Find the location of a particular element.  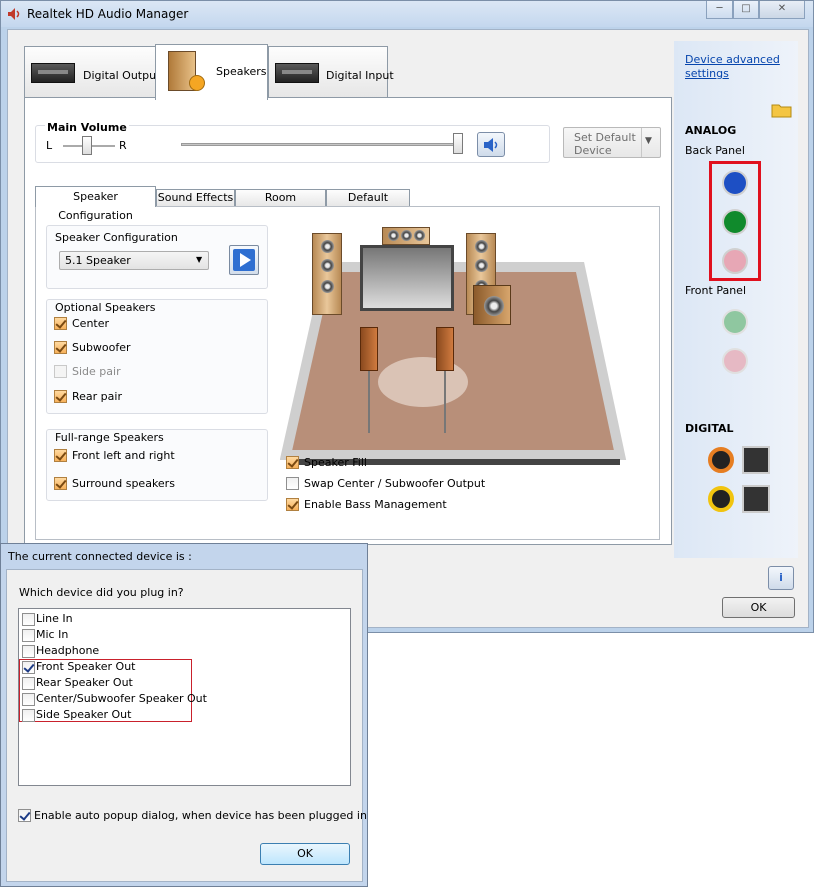

main-ok-button: OK is located at coordinates (758, 607).